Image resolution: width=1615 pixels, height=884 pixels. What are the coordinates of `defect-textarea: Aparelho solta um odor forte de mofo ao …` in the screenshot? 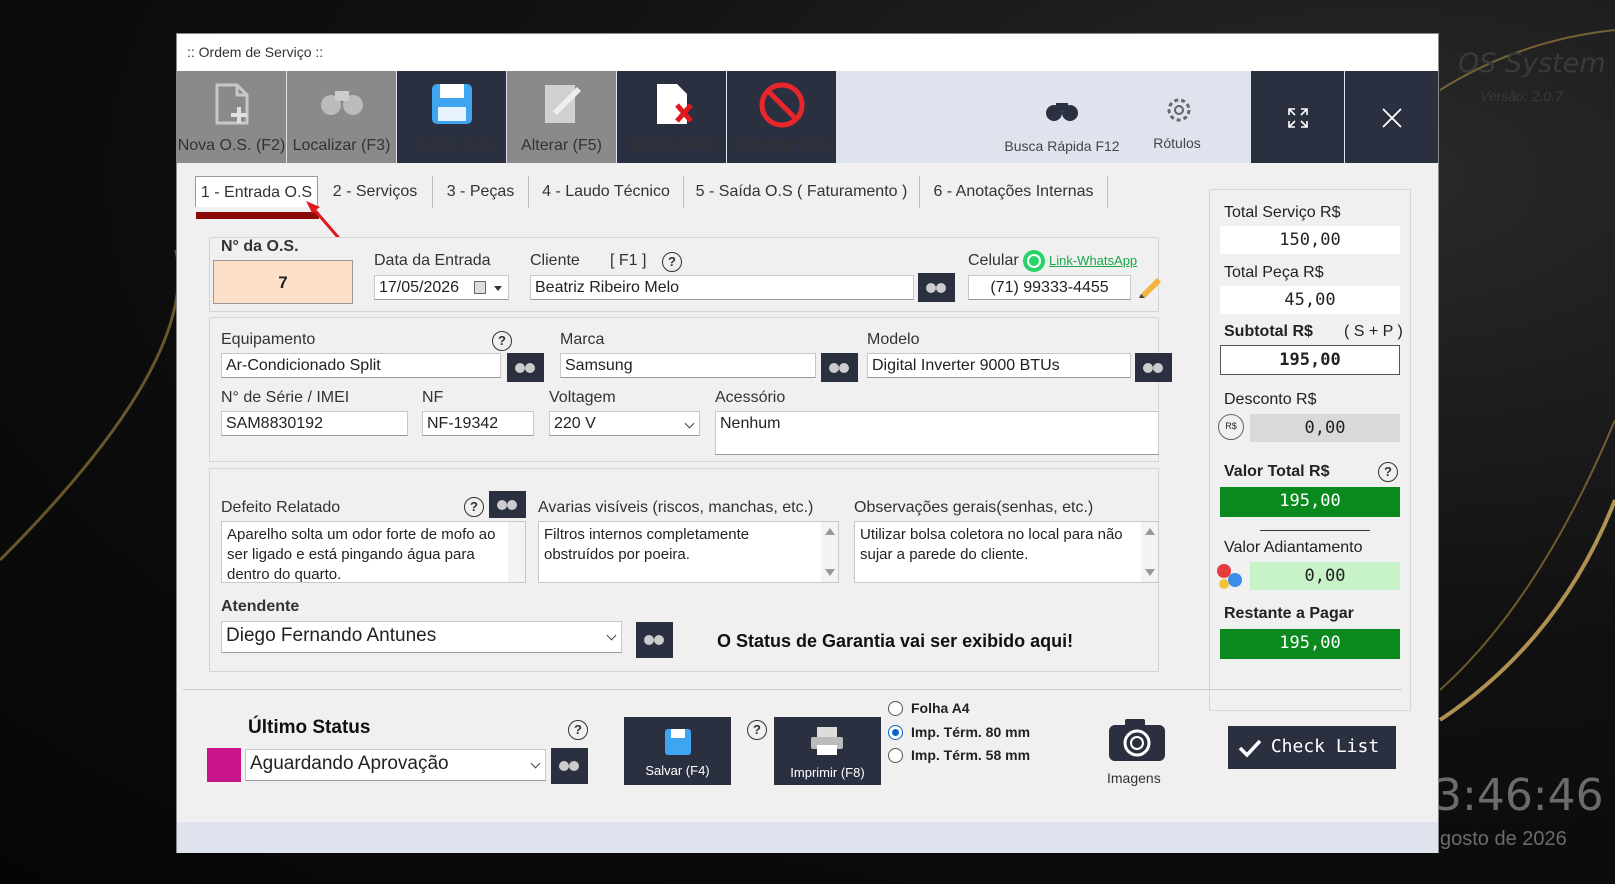 It's located at (373, 552).